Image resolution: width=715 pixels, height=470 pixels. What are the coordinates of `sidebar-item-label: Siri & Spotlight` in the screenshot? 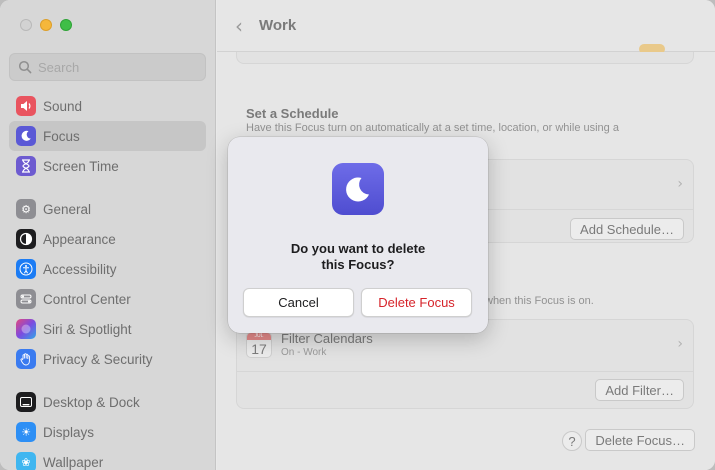 It's located at (87, 329).